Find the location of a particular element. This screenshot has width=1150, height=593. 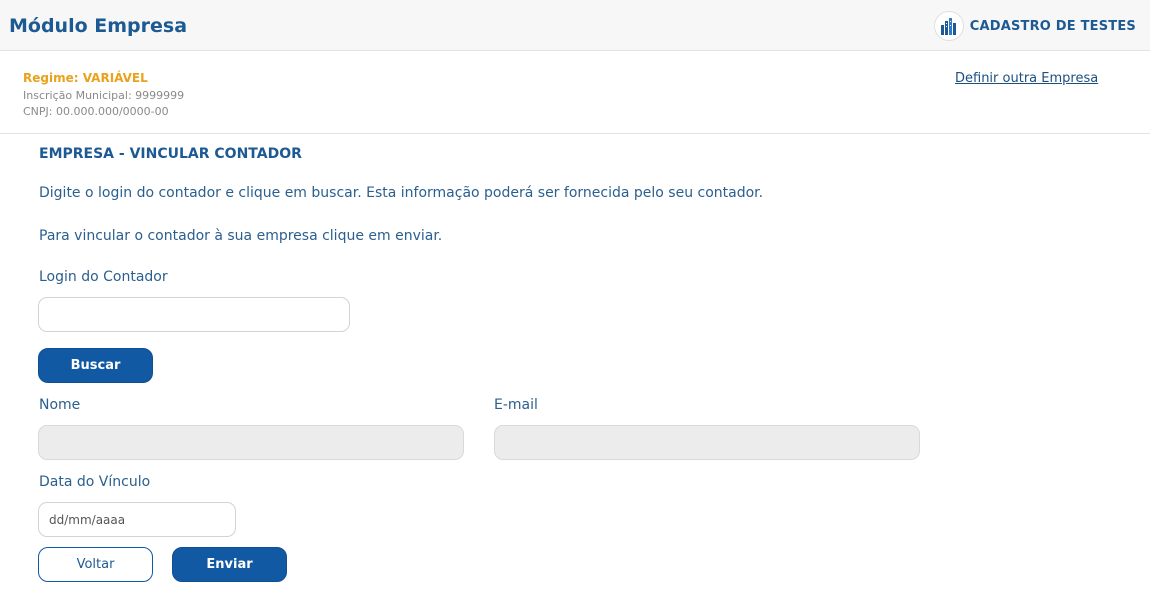

company-regime: Regime: VARIÁVEL is located at coordinates (85, 78).